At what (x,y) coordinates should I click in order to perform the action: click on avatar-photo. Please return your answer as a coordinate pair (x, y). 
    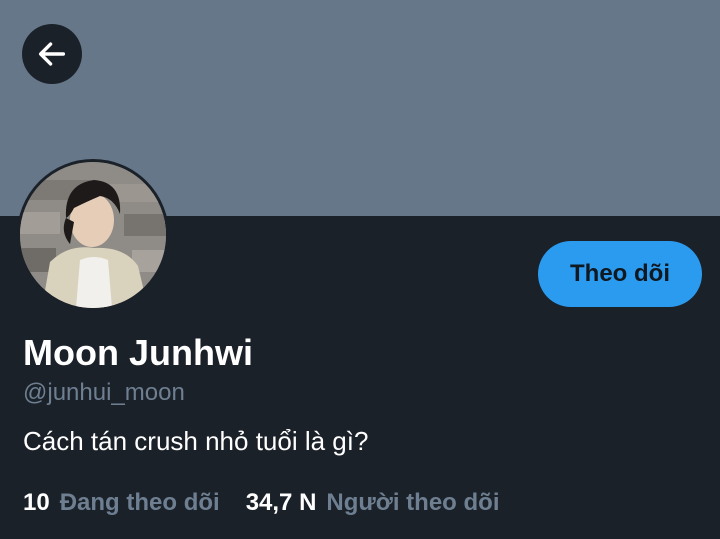
    Looking at the image, I should click on (93, 235).